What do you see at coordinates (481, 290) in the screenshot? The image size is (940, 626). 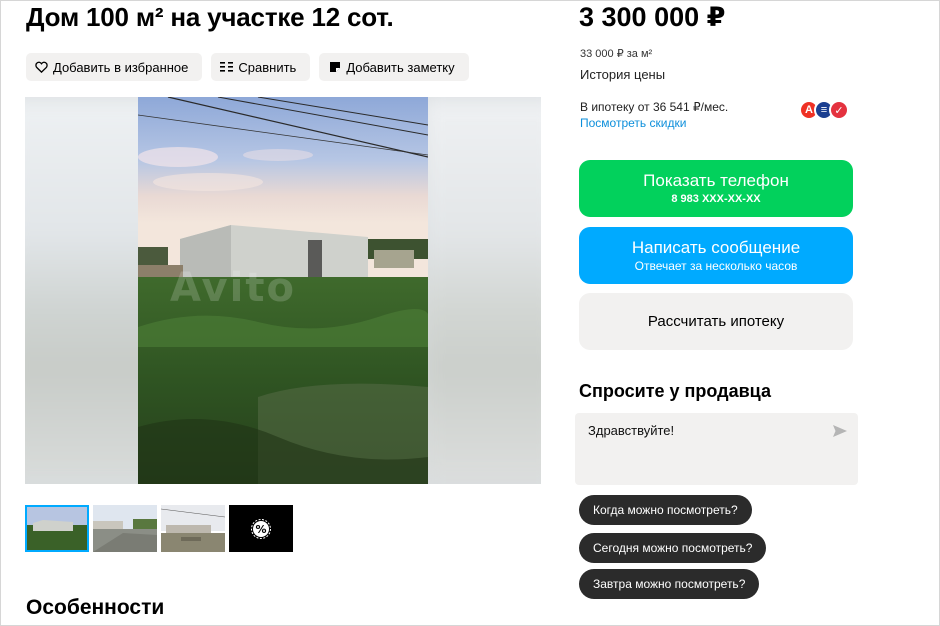 I see `gallery-blur-right` at bounding box center [481, 290].